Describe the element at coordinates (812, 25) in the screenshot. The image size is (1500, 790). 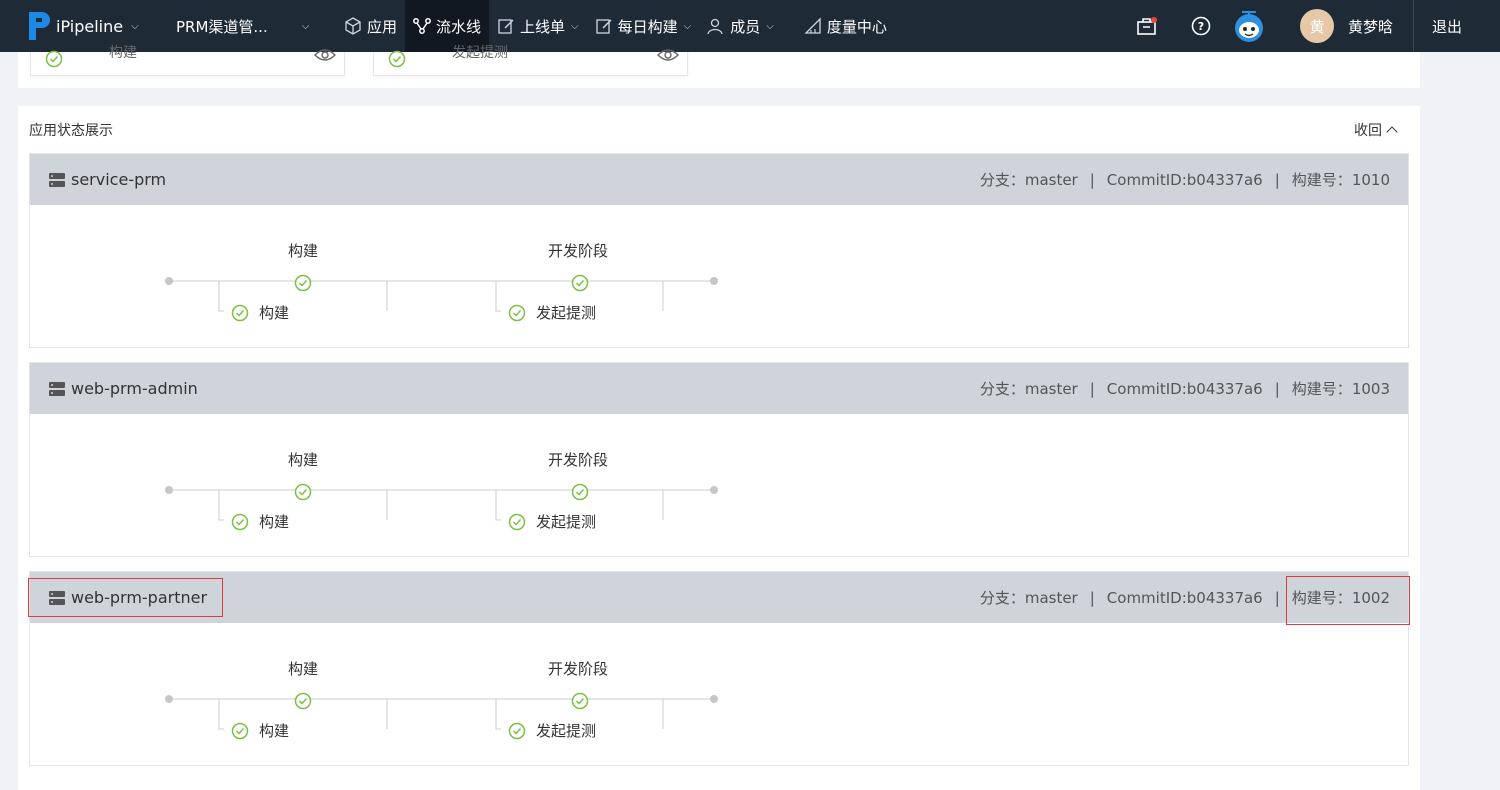
I see `ruler-icon` at that location.